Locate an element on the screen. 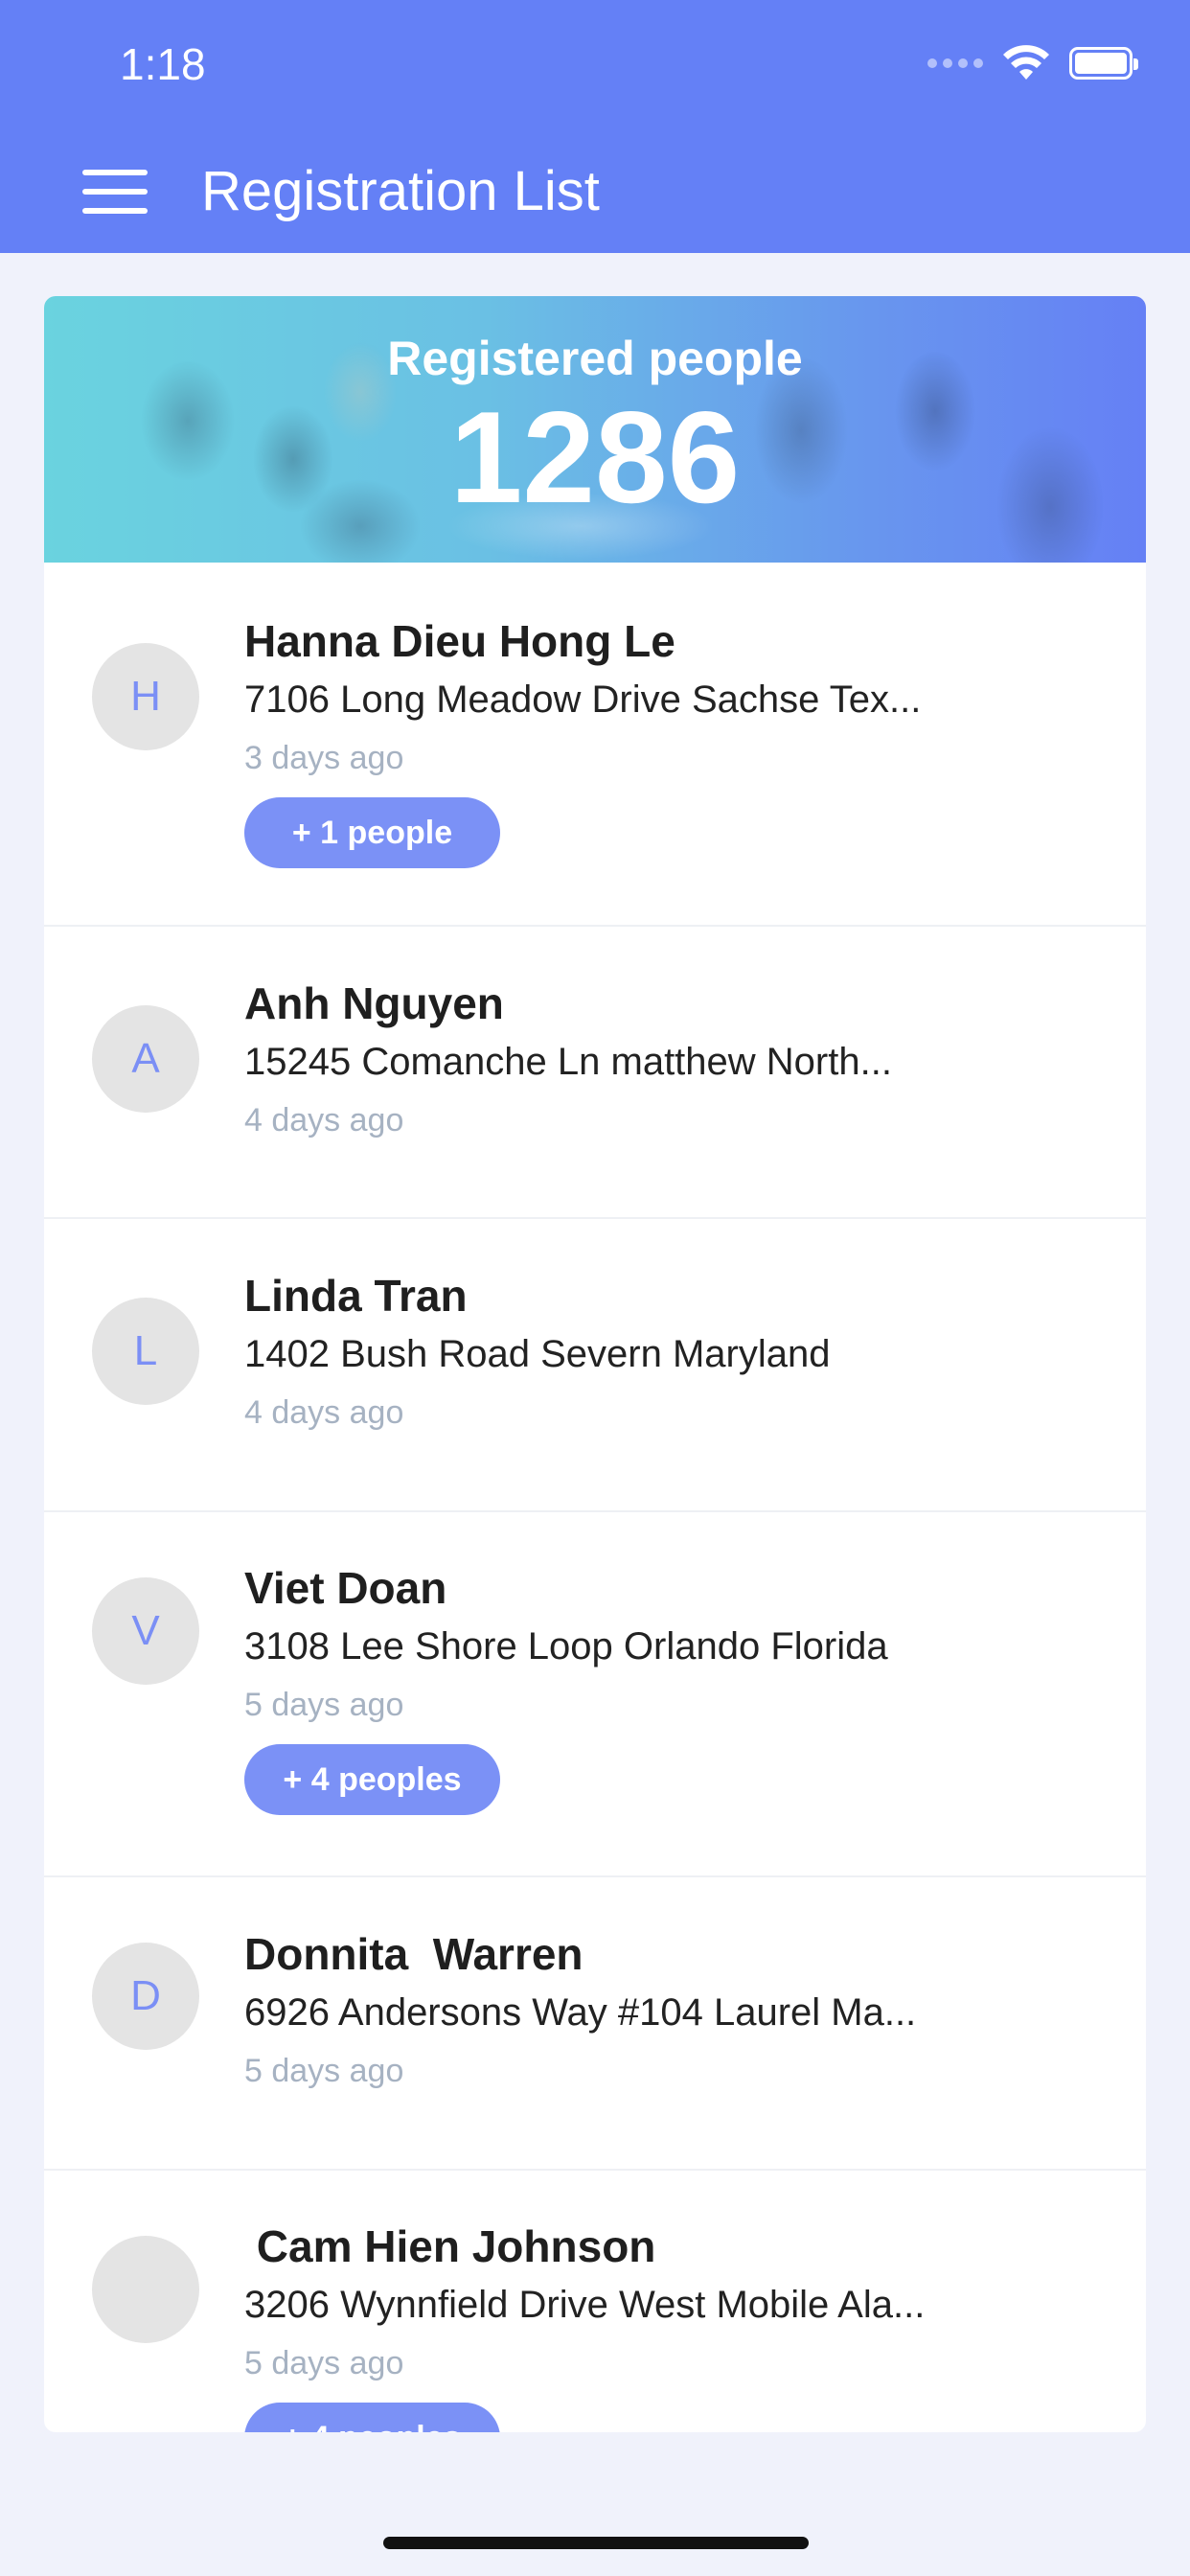 This screenshot has height=2576, width=1190. registrant-name: Linda Tran is located at coordinates (356, 1296).